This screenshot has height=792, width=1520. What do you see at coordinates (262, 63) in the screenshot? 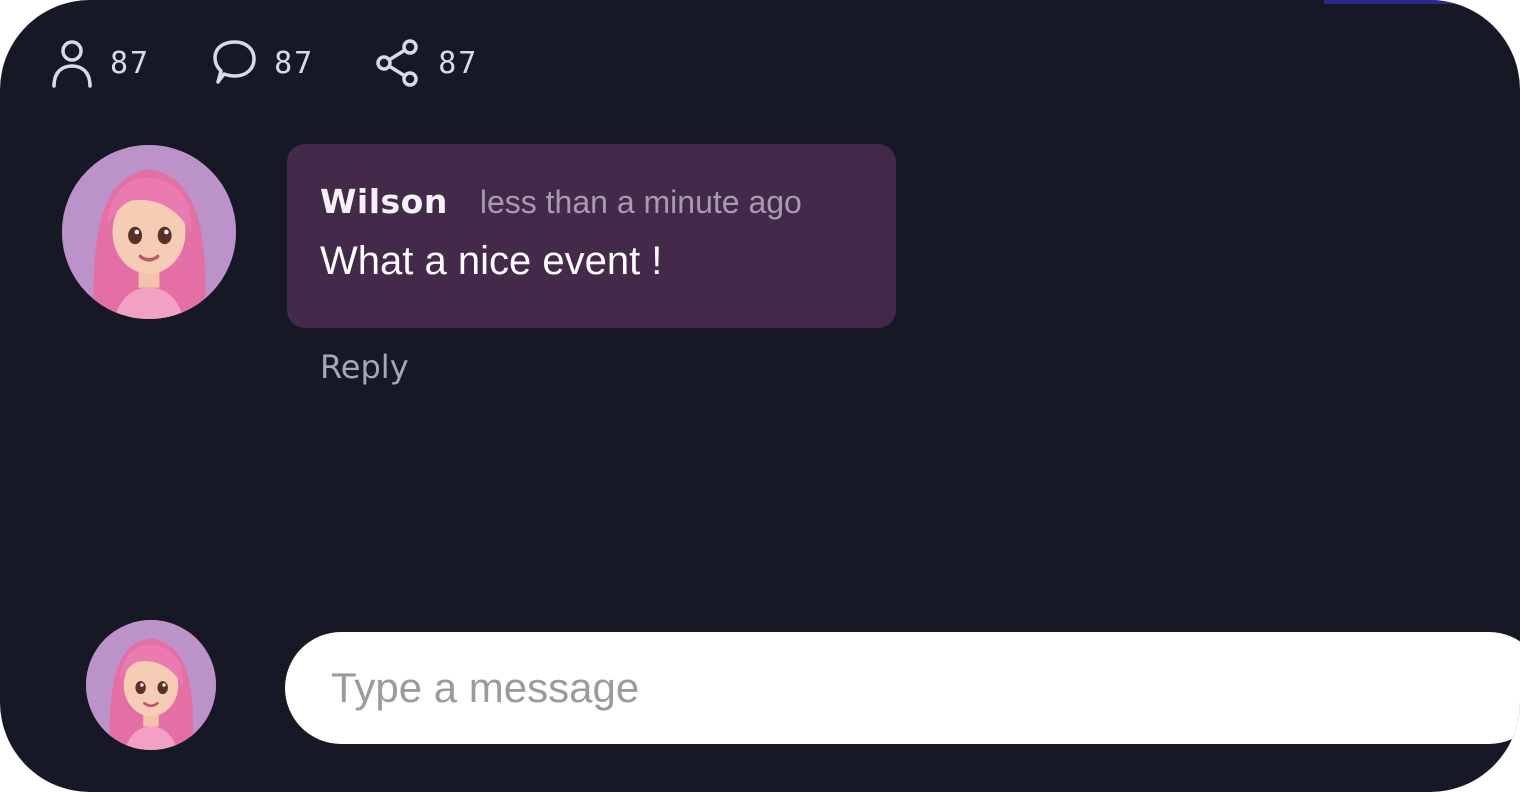
I see `comments-stat: 87` at bounding box center [262, 63].